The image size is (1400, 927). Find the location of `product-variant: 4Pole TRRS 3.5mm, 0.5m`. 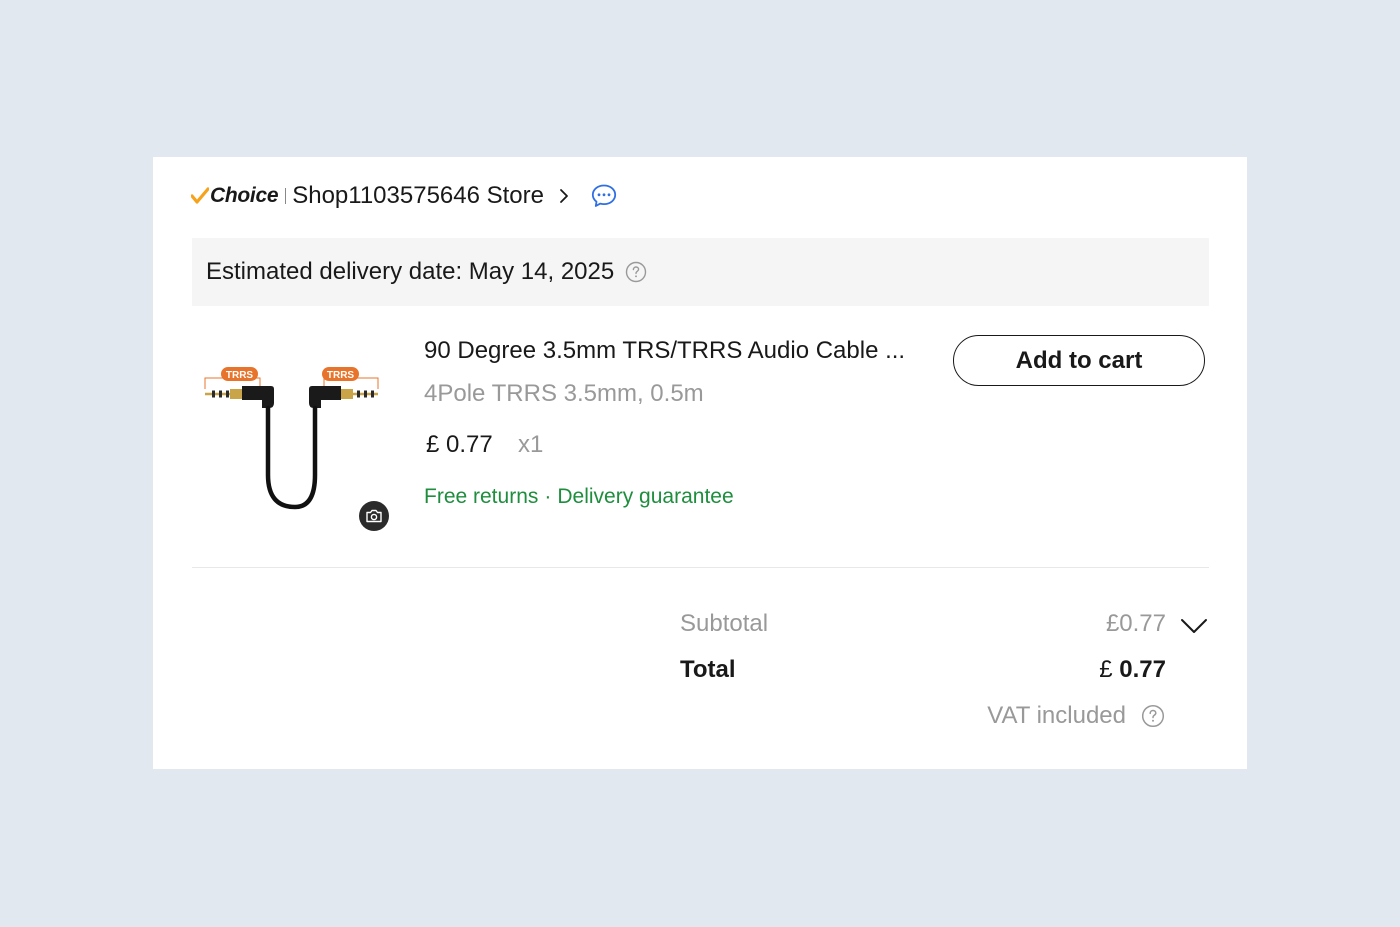

product-variant: 4Pole TRRS 3.5mm, 0.5m is located at coordinates (564, 393).